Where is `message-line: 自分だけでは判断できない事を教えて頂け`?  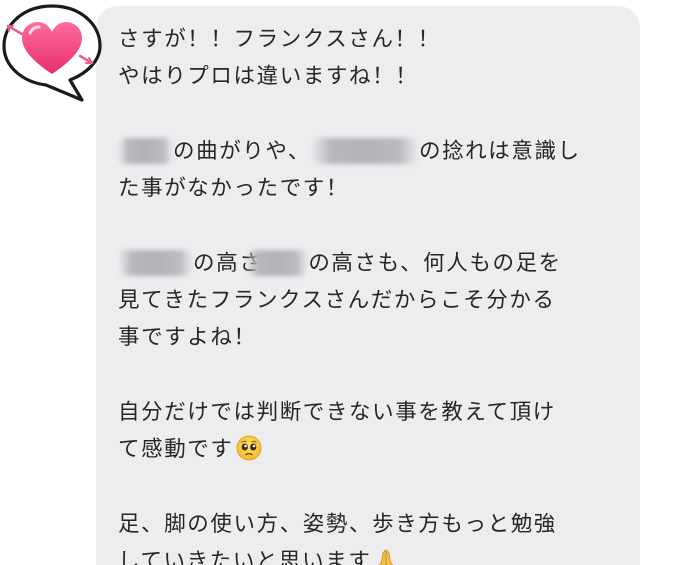
message-line: 自分だけでは判断できない事を教えて頂け is located at coordinates (337, 412).